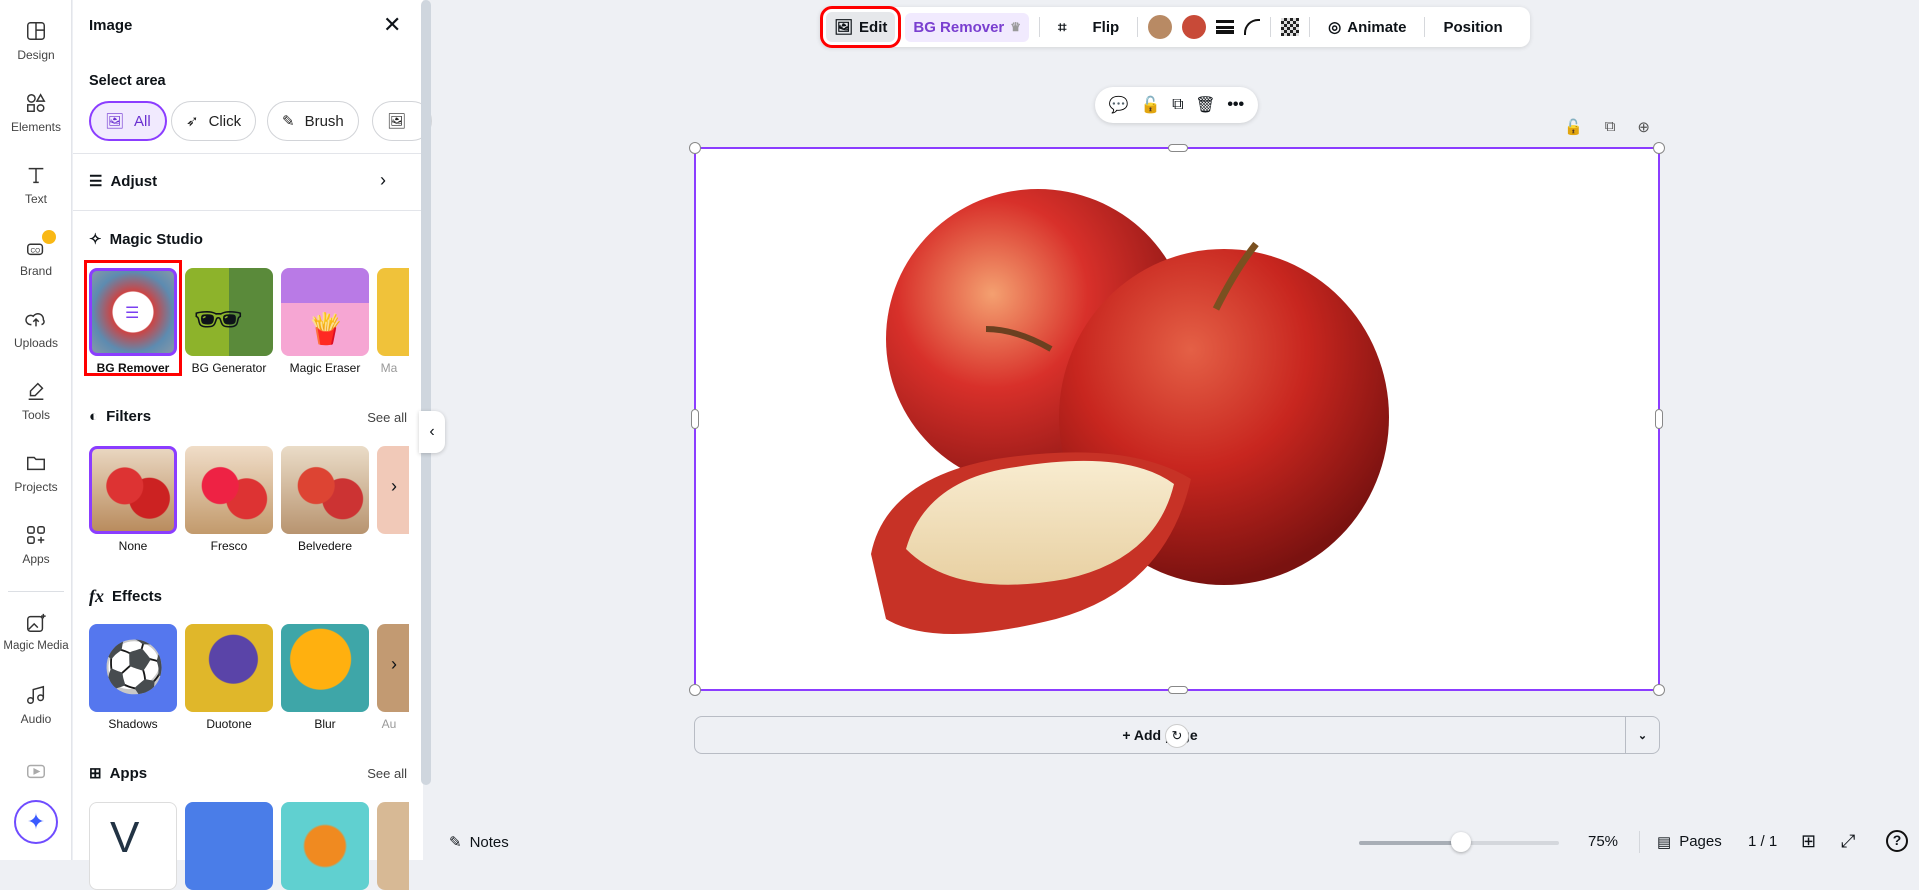 Image resolution: width=1919 pixels, height=890 pixels. Describe the element at coordinates (1252, 27) in the screenshot. I see `corner-rounding-icon` at that location.